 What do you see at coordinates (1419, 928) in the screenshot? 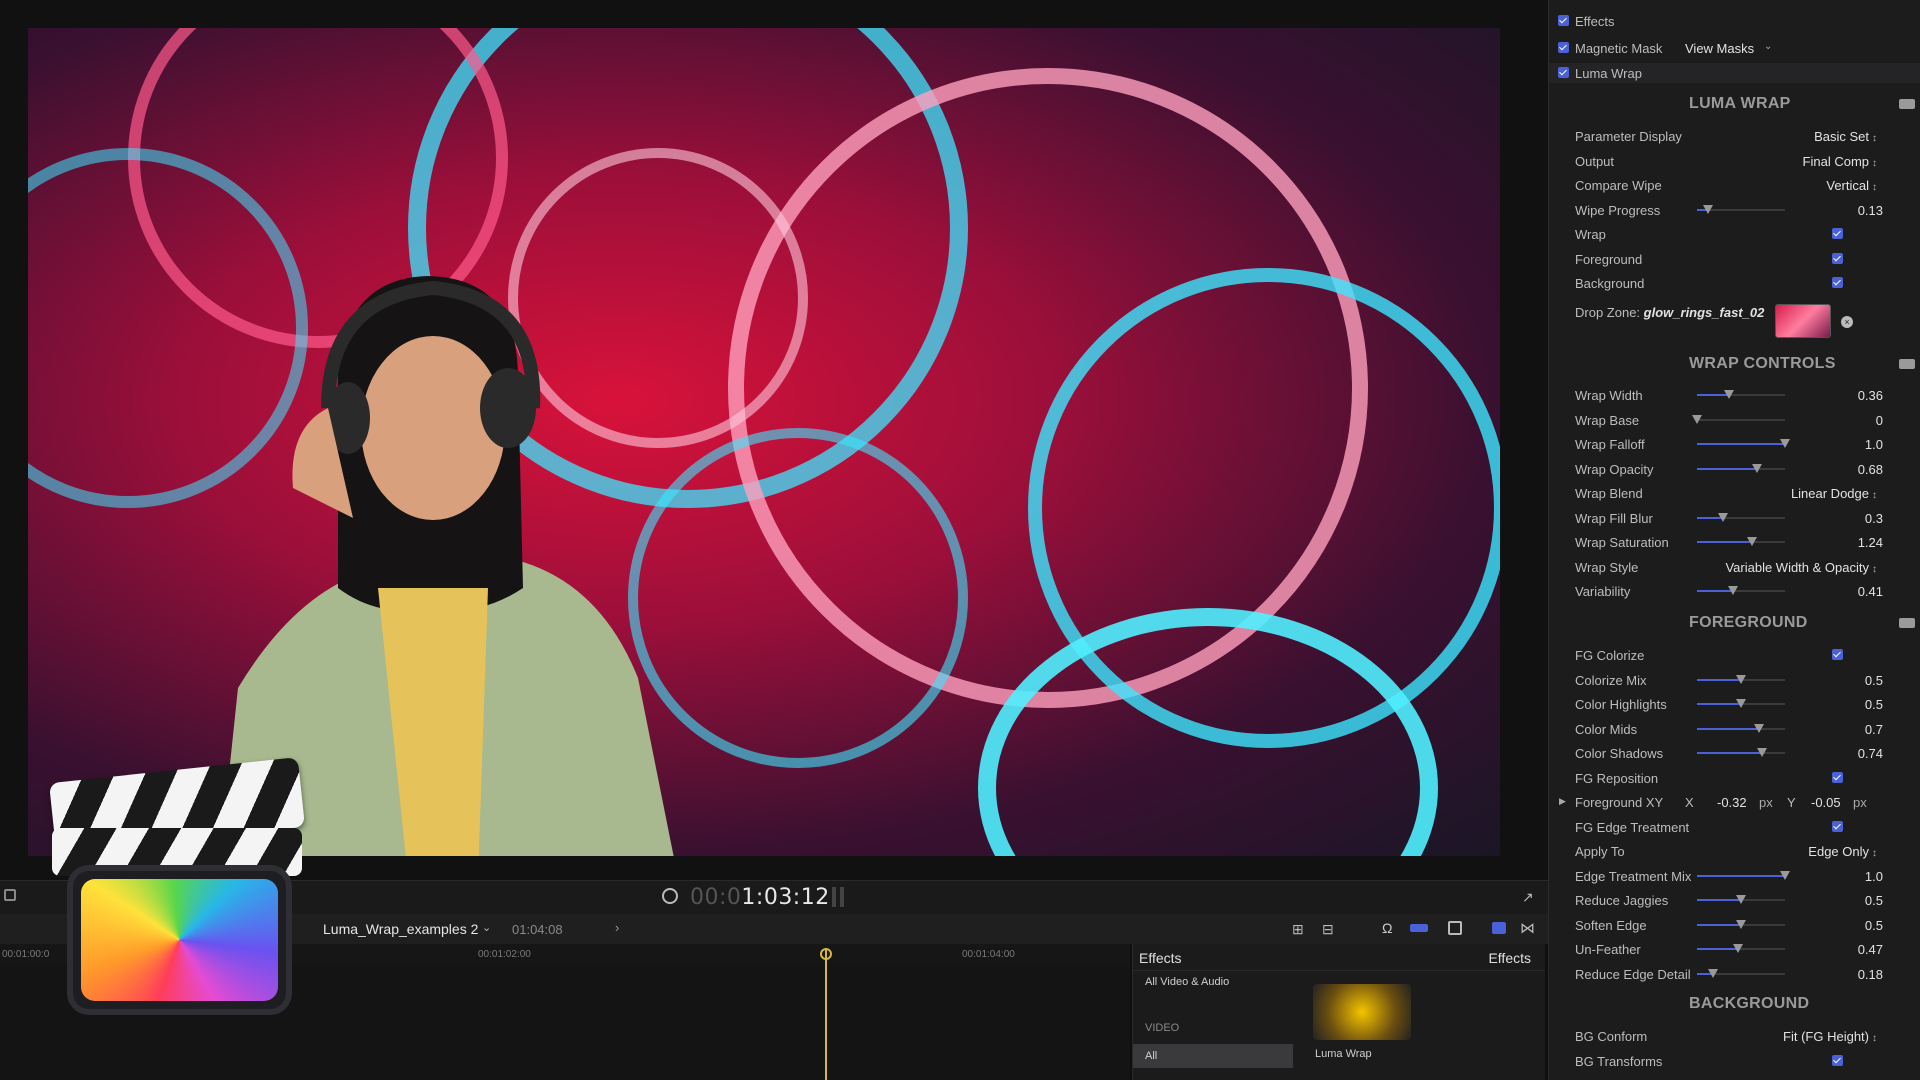
I see `skimming-icon` at bounding box center [1419, 928].